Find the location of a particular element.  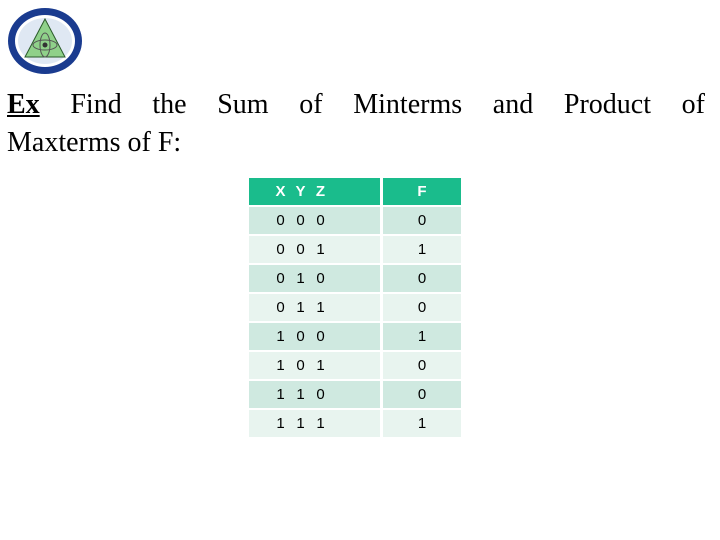

input-cell: 011 is located at coordinates (316, 308).